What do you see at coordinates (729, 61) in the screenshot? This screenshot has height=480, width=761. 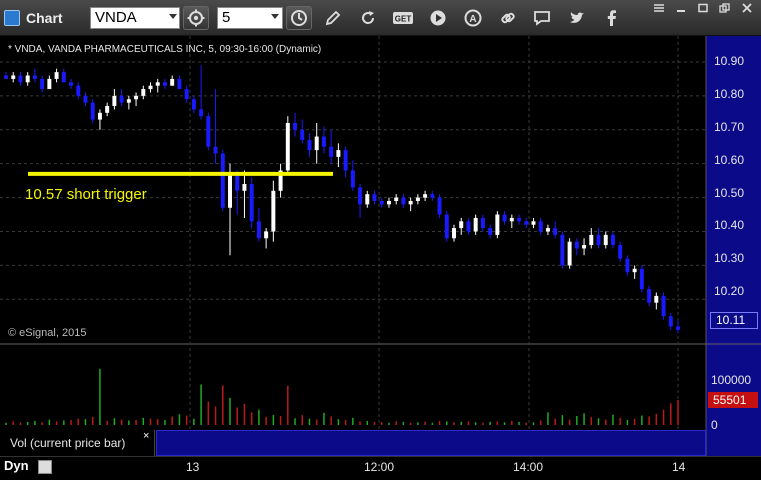 I see `y-tick-label: 10.90` at bounding box center [729, 61].